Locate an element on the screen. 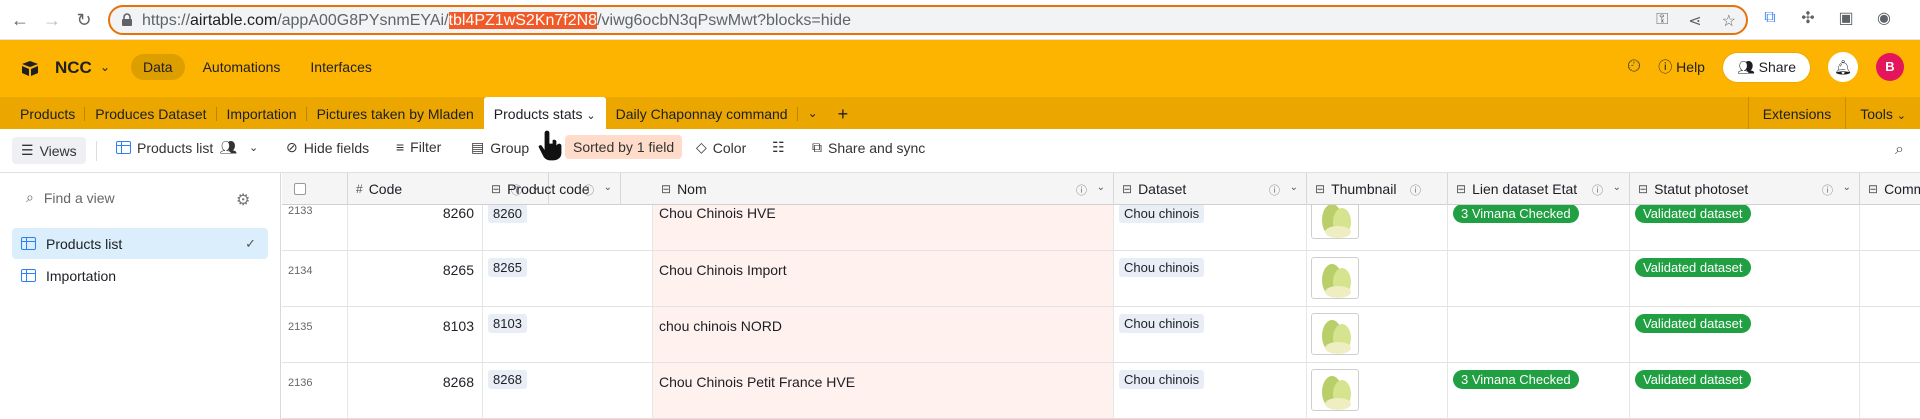 The width and height of the screenshot is (1920, 419). filter-button: ≡ Filter is located at coordinates (418, 147).